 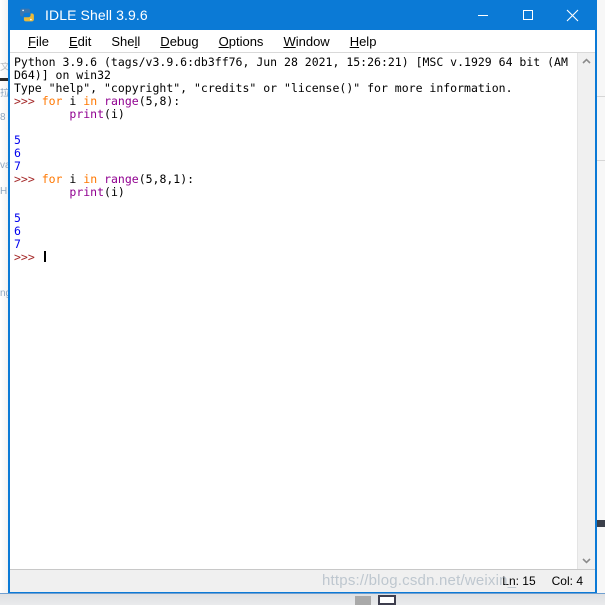 I want to click on scroll-up-button, so click(x=586, y=61).